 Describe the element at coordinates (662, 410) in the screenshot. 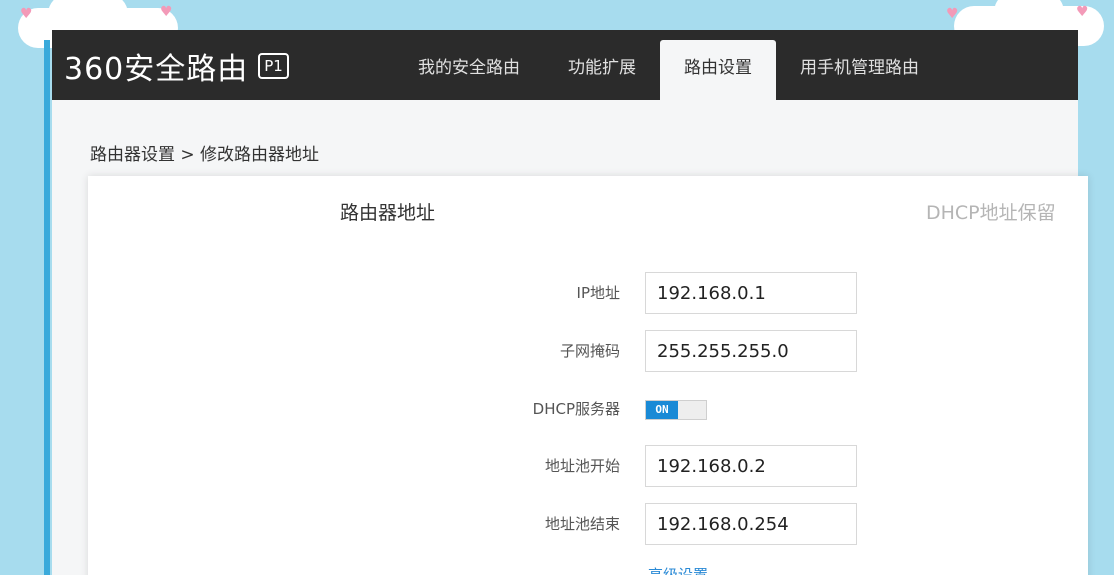

I see `toggle-state: ON` at that location.